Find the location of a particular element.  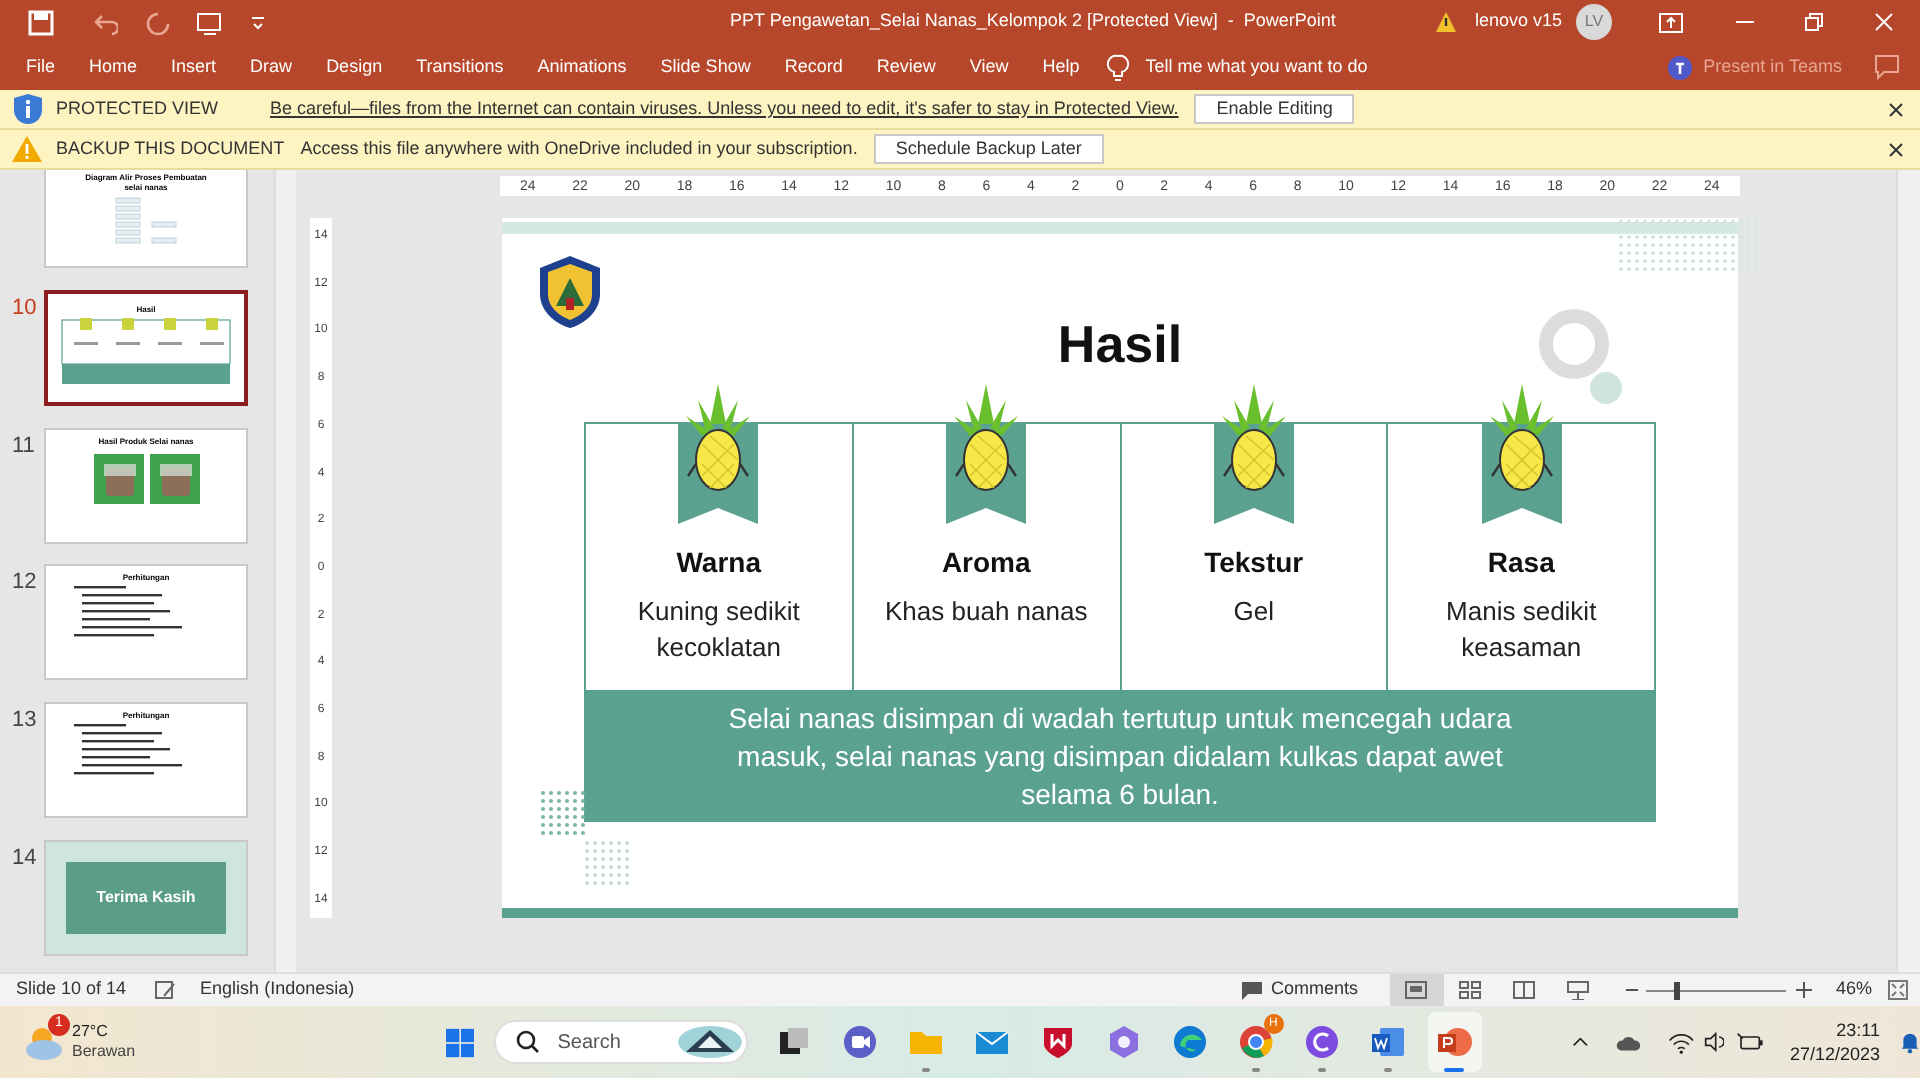

ribbon-tab: Transitions is located at coordinates (460, 67).